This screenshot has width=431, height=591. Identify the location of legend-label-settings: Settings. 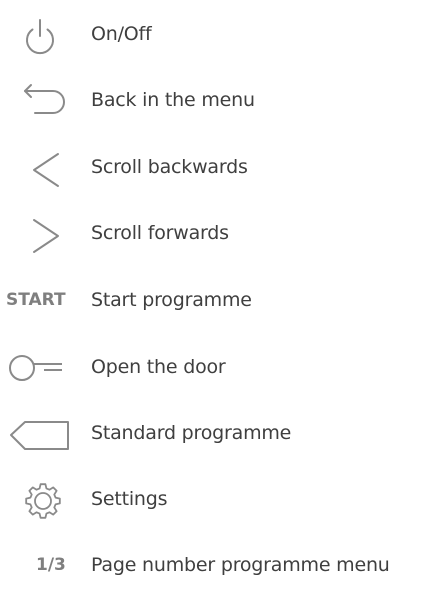
(129, 499).